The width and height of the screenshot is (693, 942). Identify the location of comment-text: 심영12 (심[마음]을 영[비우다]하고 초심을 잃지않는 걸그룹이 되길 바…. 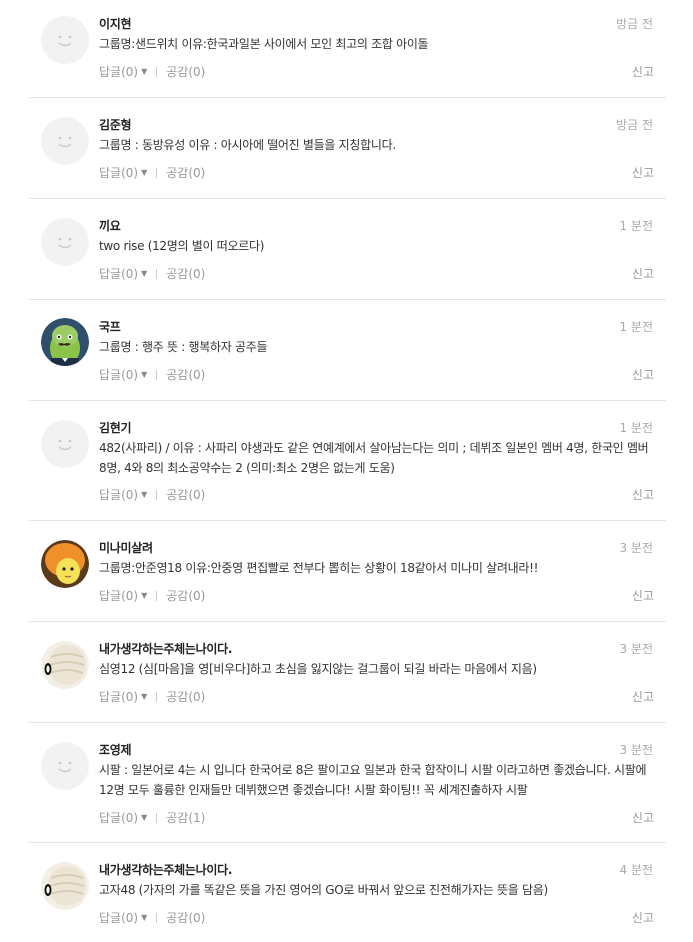
(318, 669).